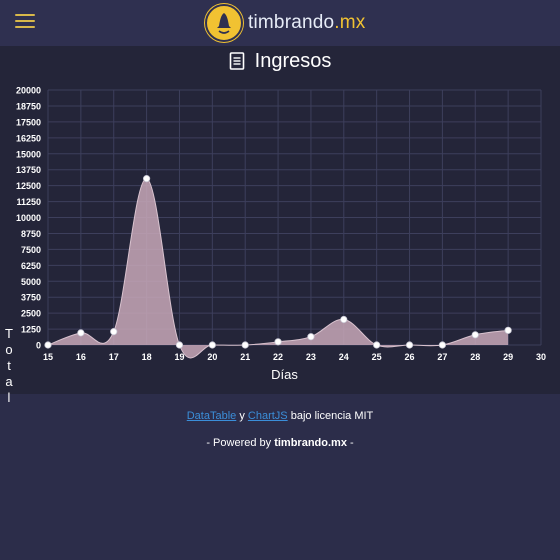 The height and width of the screenshot is (560, 560). Describe the element at coordinates (442, 357) in the screenshot. I see `x-tick-label: 27` at that location.